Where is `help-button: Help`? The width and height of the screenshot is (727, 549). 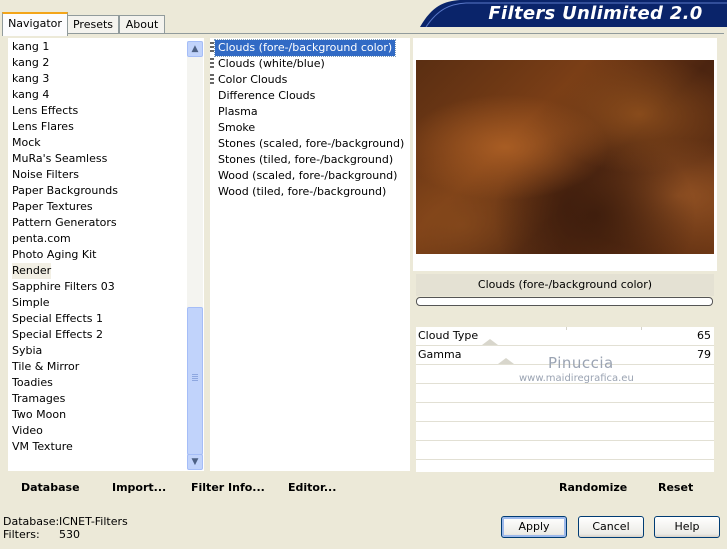 help-button: Help is located at coordinates (687, 527).